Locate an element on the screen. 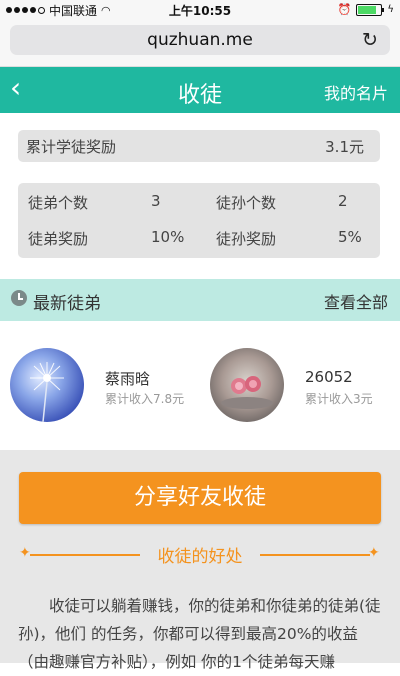 The height and width of the screenshot is (676, 400). browser-toolbar: quzhuan.me ↻ is located at coordinates (200, 43).